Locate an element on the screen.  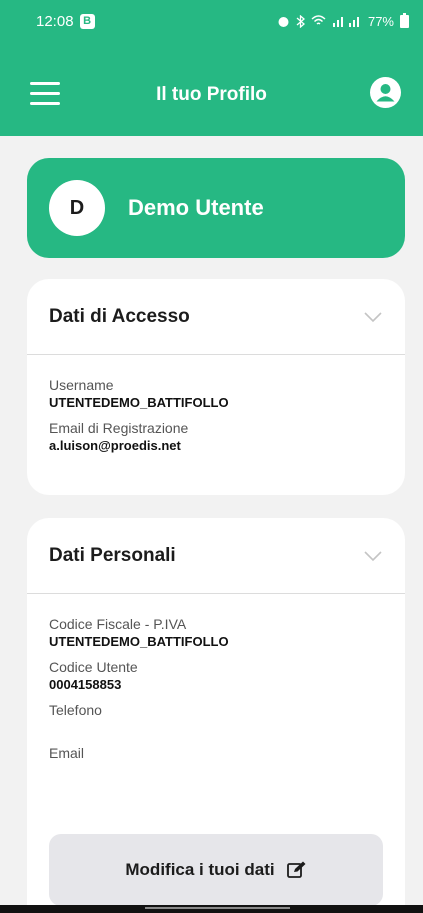
avatar: D is located at coordinates (77, 208).